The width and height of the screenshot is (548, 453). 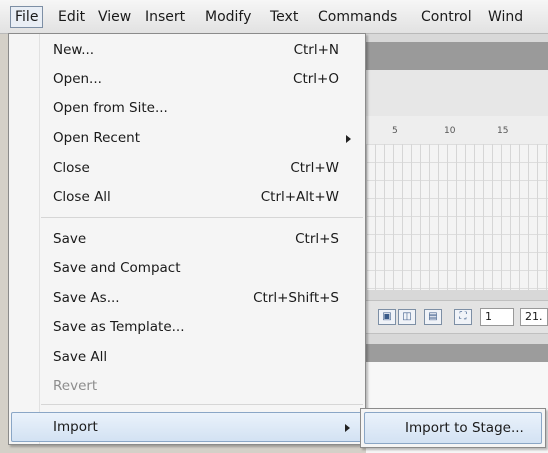 I want to click on menu-item-close-all: Close All Ctrl+Alt+W, so click(x=187, y=198).